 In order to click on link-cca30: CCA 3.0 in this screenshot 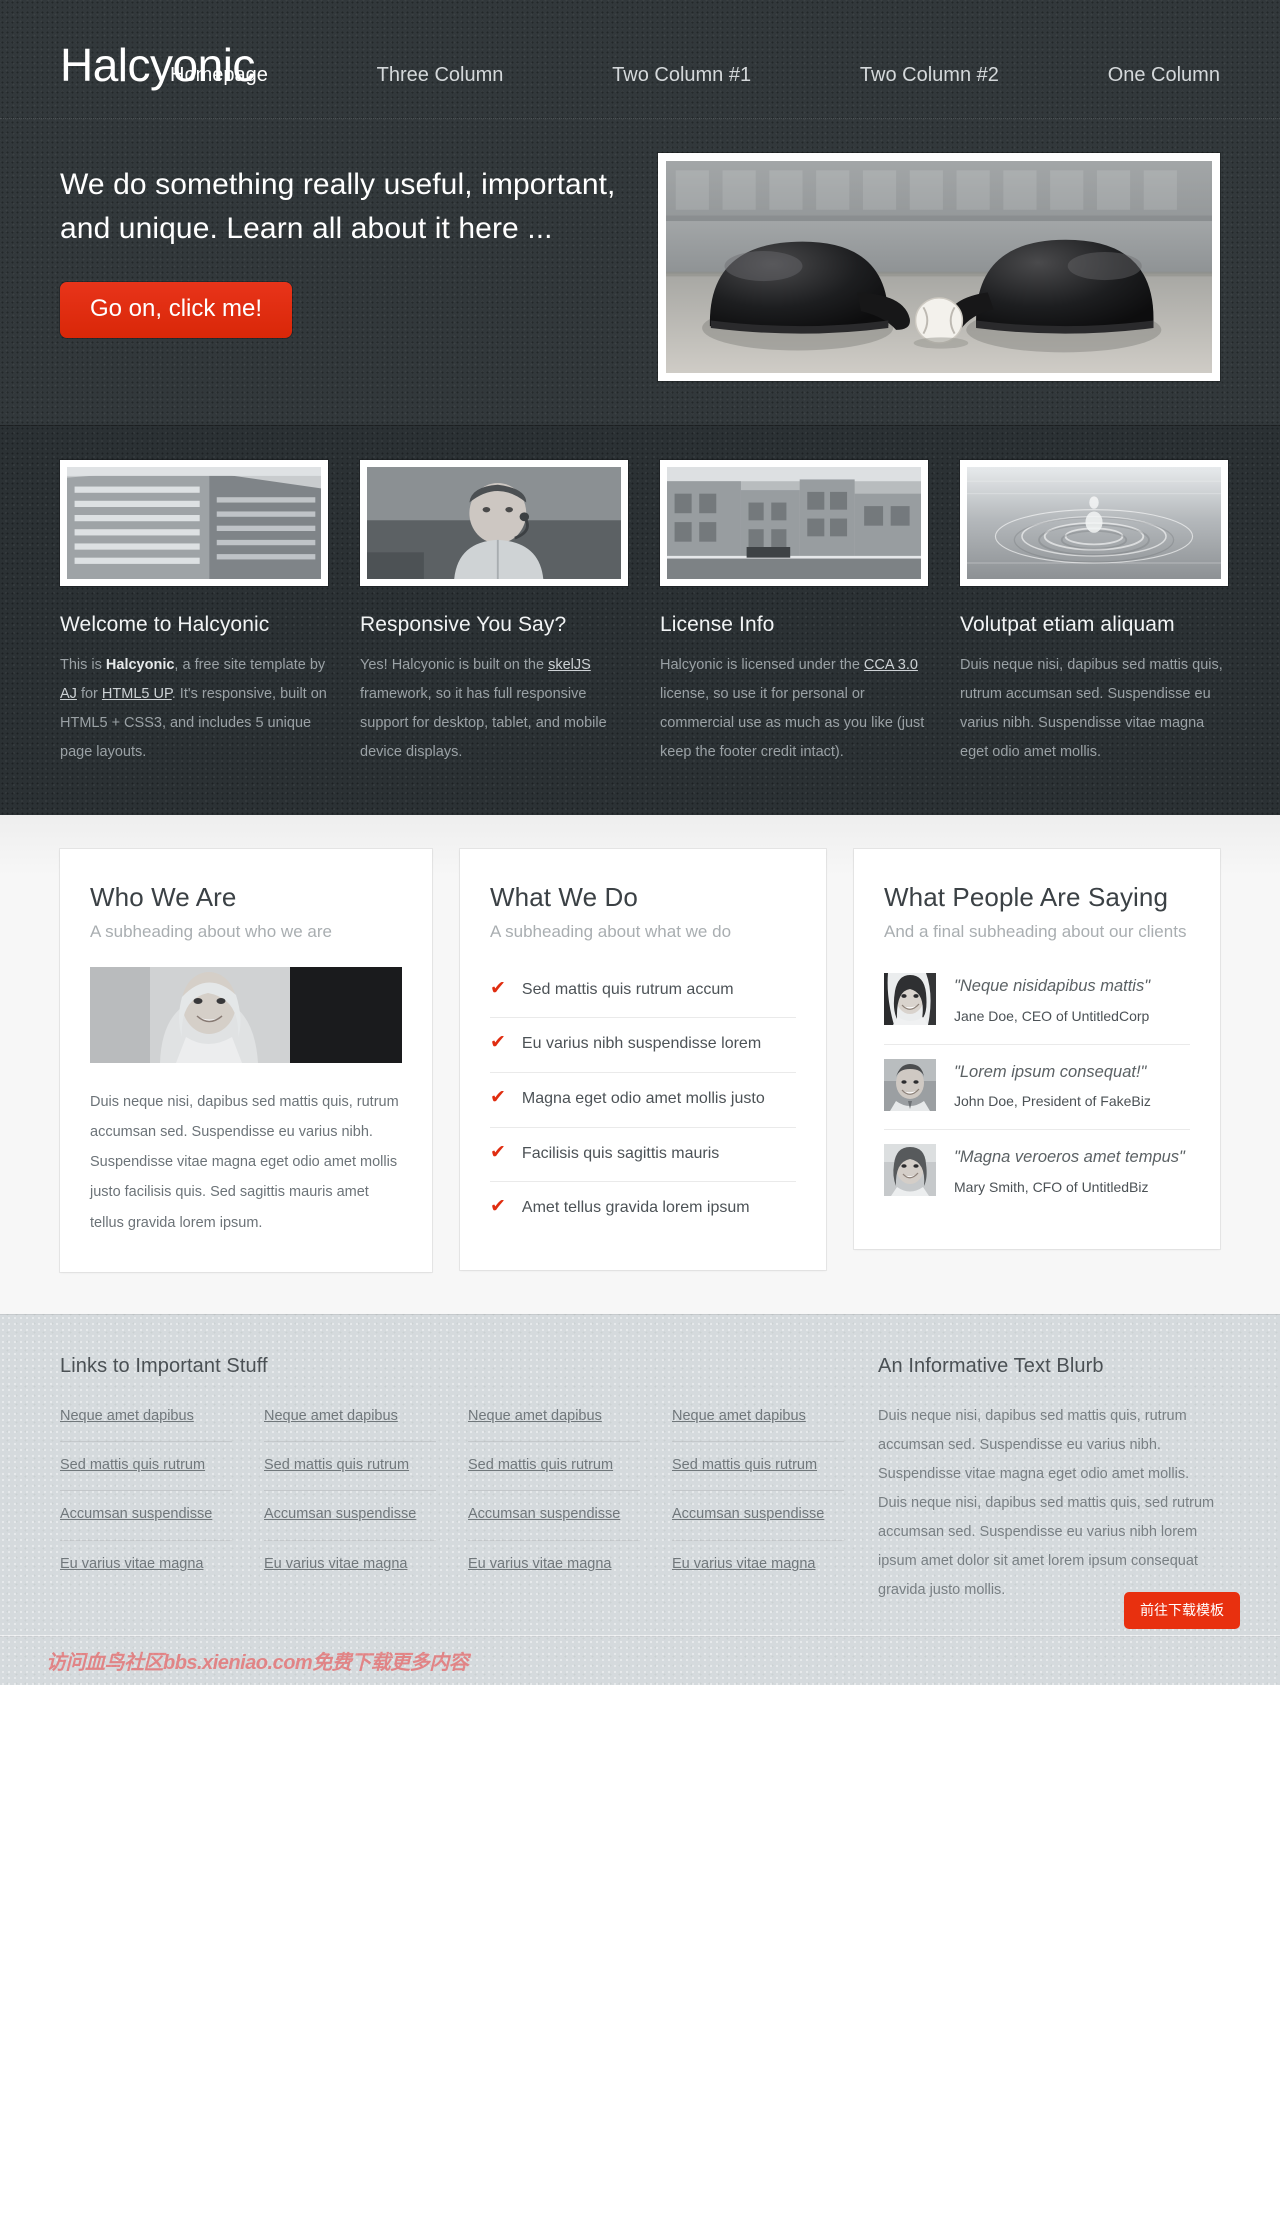, I will do `click(891, 665)`.